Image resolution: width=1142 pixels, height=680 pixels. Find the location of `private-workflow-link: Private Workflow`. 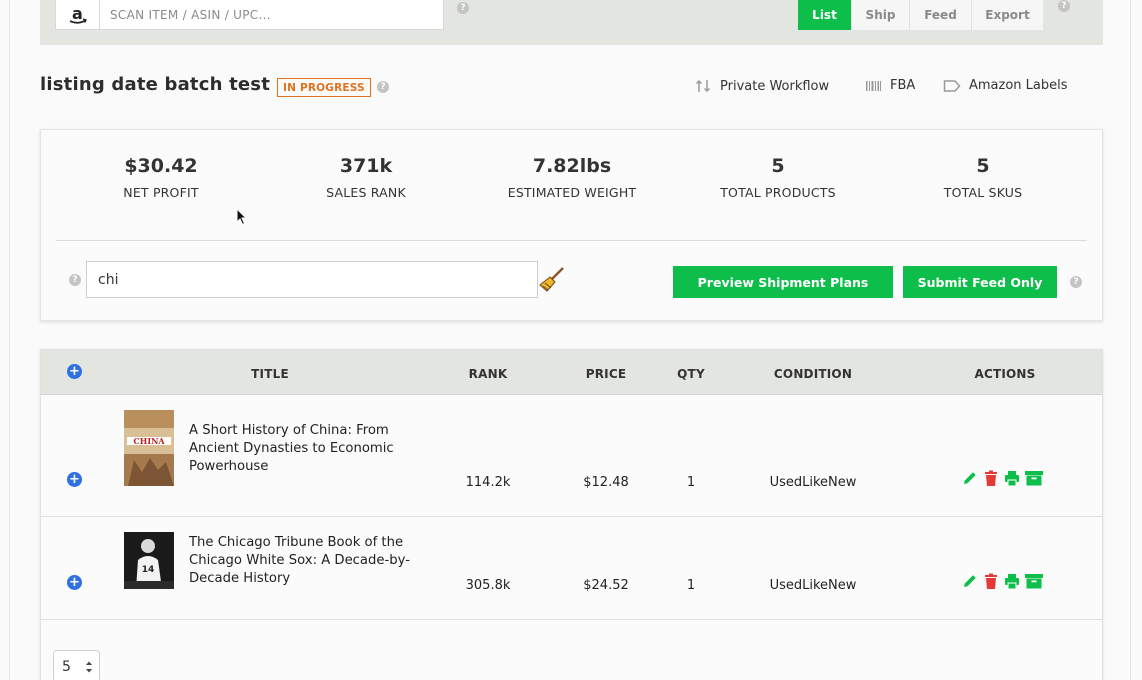

private-workflow-link: Private Workflow is located at coordinates (762, 86).